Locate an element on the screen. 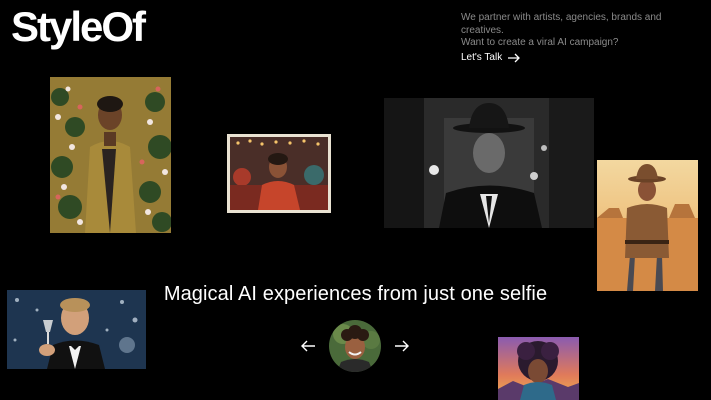 This screenshot has width=711, height=400. gallery-photo-afro-portrait is located at coordinates (538, 368).